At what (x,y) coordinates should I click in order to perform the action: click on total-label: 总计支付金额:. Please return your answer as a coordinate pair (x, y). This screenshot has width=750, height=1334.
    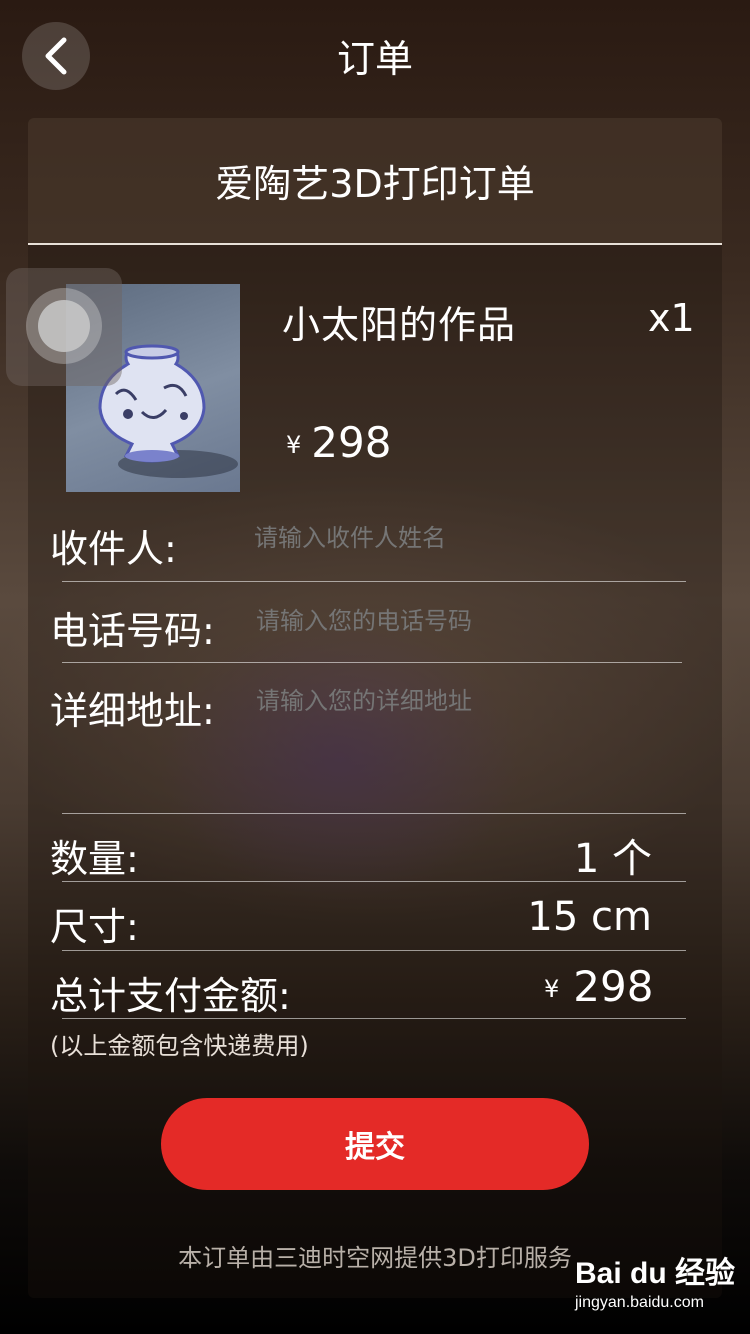
    Looking at the image, I should click on (170, 996).